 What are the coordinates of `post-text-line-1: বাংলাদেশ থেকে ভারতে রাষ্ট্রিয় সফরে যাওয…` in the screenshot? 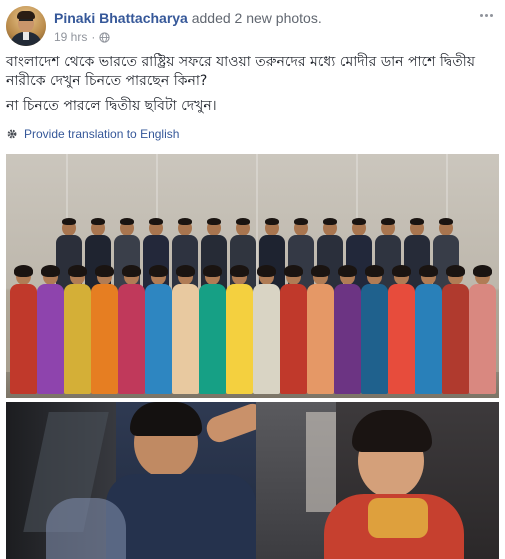 It's located at (240, 71).